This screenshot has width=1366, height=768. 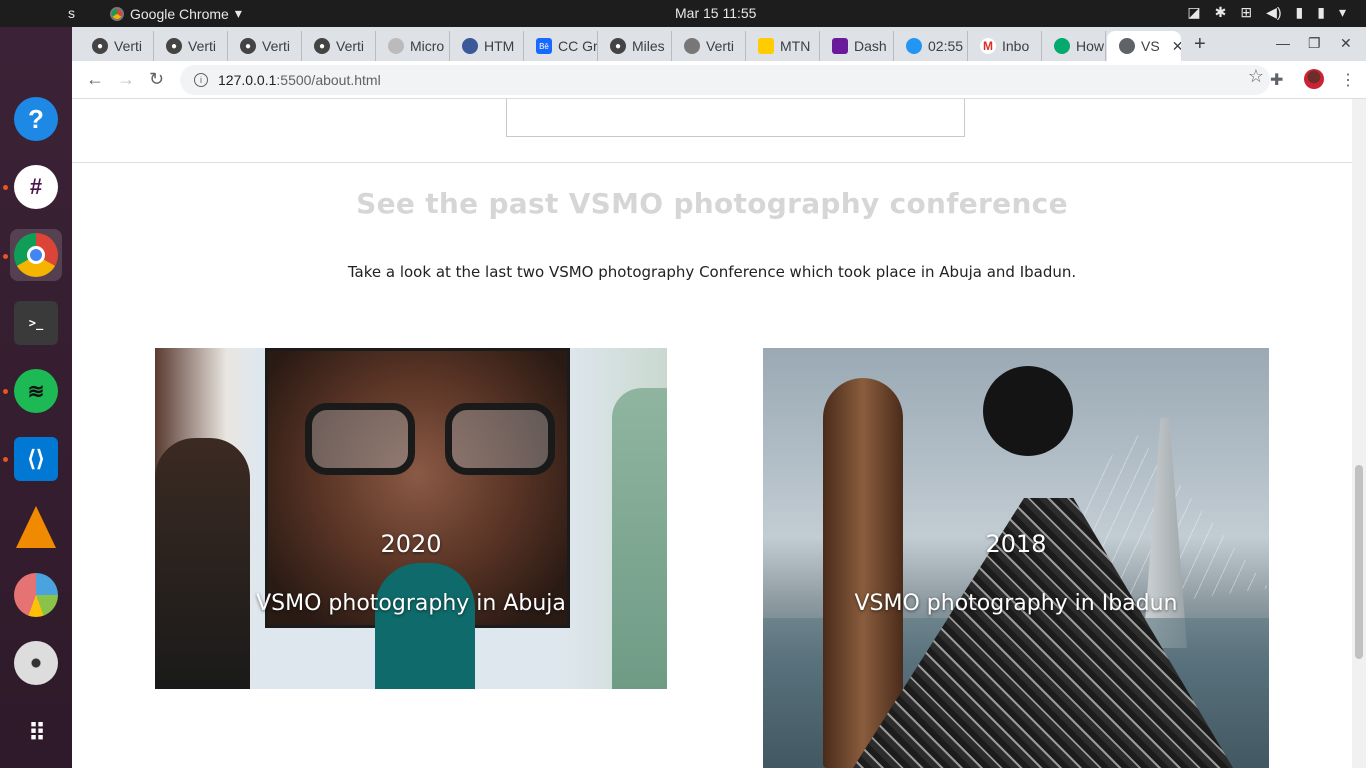 What do you see at coordinates (1127, 46) in the screenshot?
I see `globe-icon` at bounding box center [1127, 46].